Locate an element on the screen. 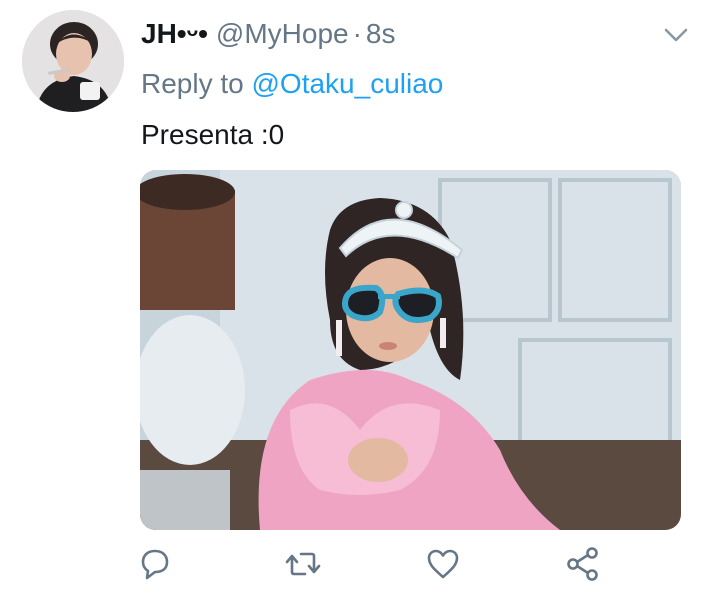  heart-icon is located at coordinates (443, 564).